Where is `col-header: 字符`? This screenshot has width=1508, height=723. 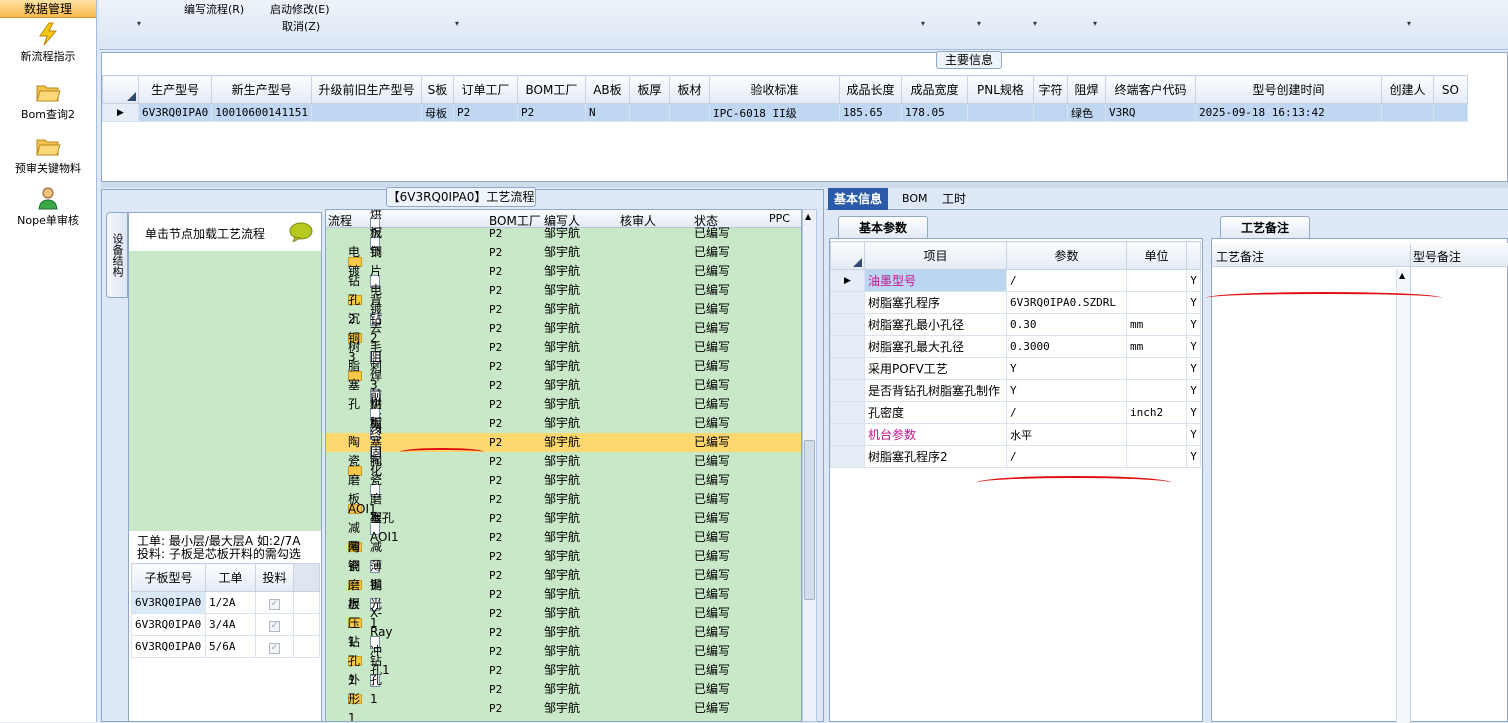
col-header: 字符 is located at coordinates (1050, 89).